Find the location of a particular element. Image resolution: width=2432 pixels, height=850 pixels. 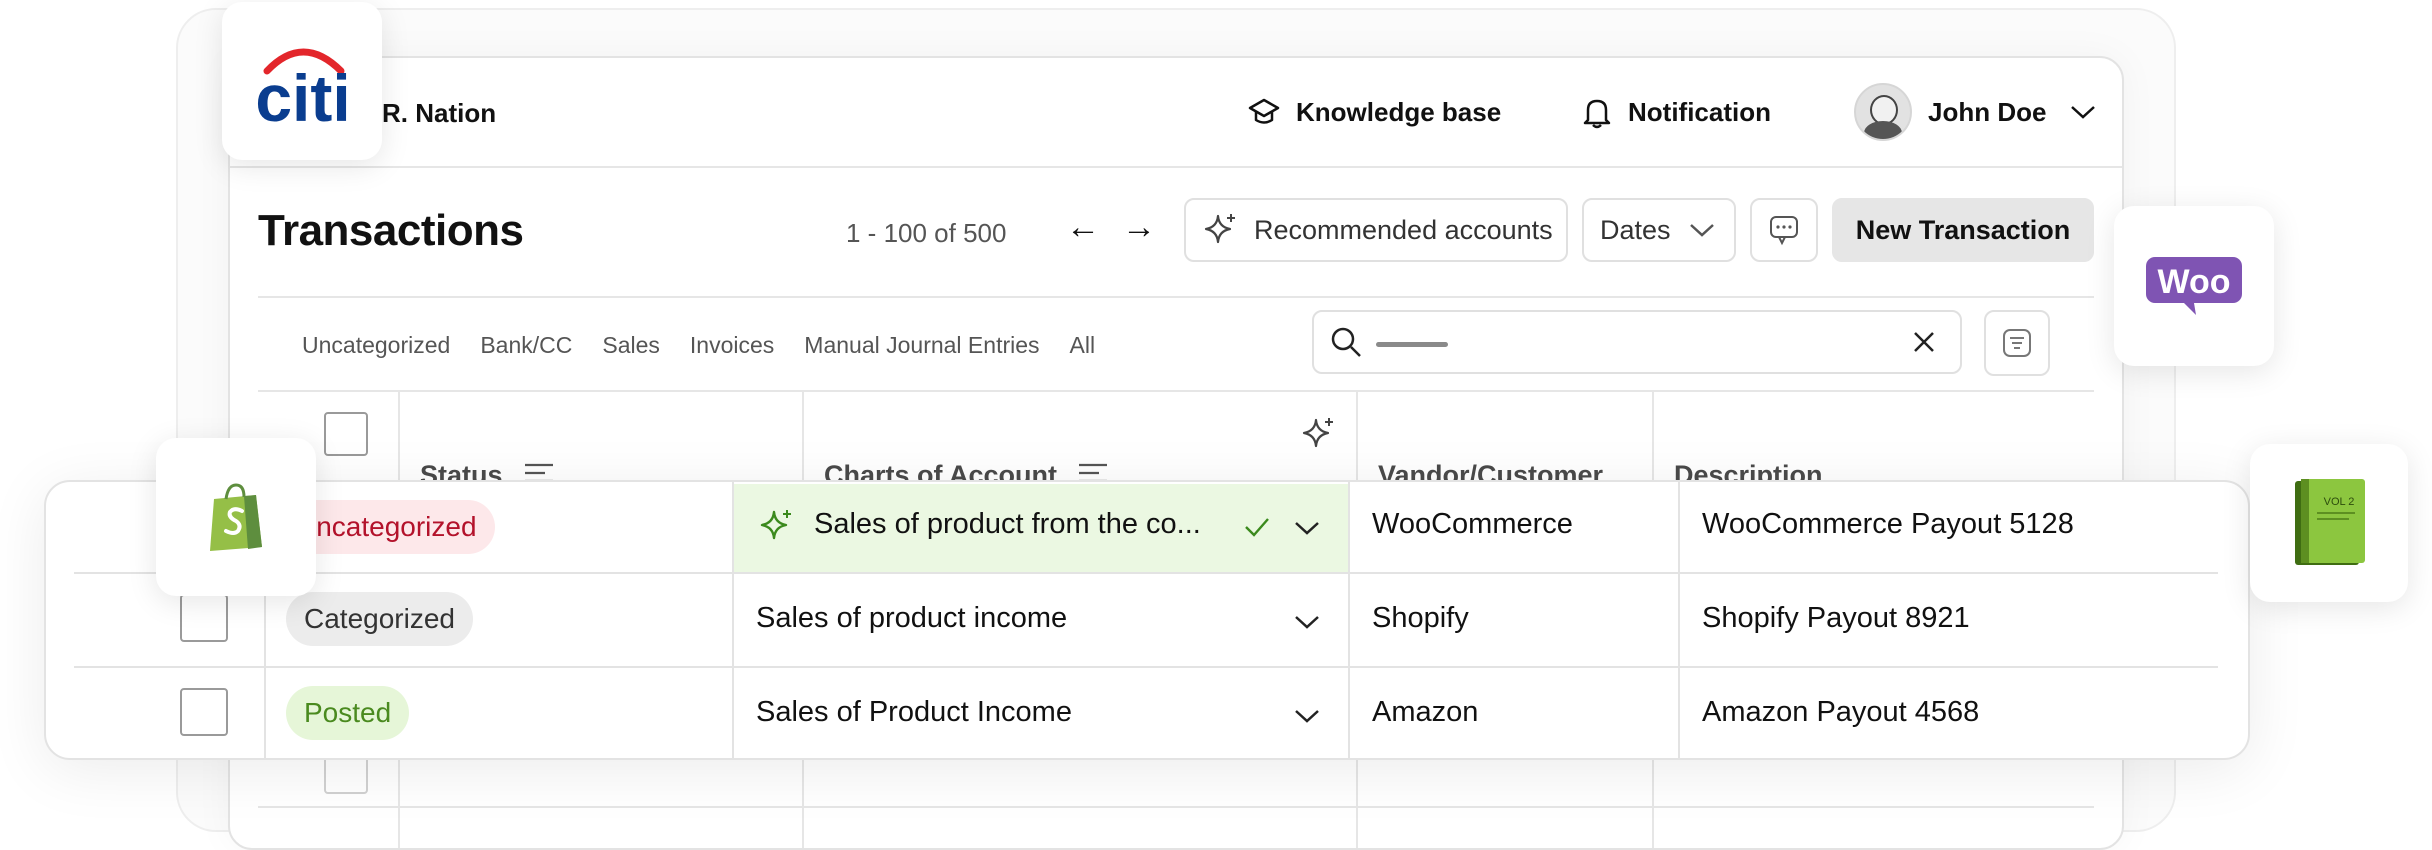

checkmark-icon is located at coordinates (1257, 527).